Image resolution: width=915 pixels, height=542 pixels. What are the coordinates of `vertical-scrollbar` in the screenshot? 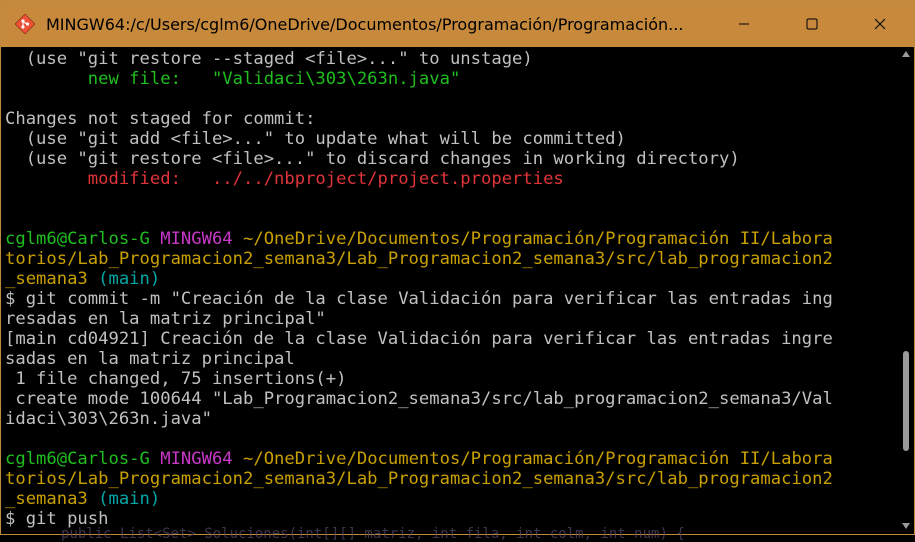 It's located at (906, 292).